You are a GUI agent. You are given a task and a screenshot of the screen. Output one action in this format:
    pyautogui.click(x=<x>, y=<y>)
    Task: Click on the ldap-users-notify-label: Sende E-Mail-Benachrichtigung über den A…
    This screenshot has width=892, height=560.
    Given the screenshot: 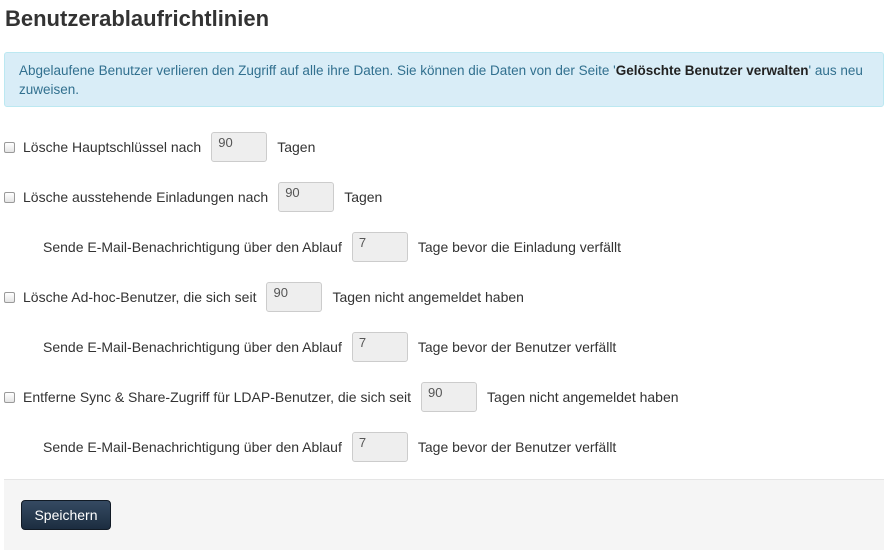 What is the action you would take?
    pyautogui.click(x=192, y=447)
    